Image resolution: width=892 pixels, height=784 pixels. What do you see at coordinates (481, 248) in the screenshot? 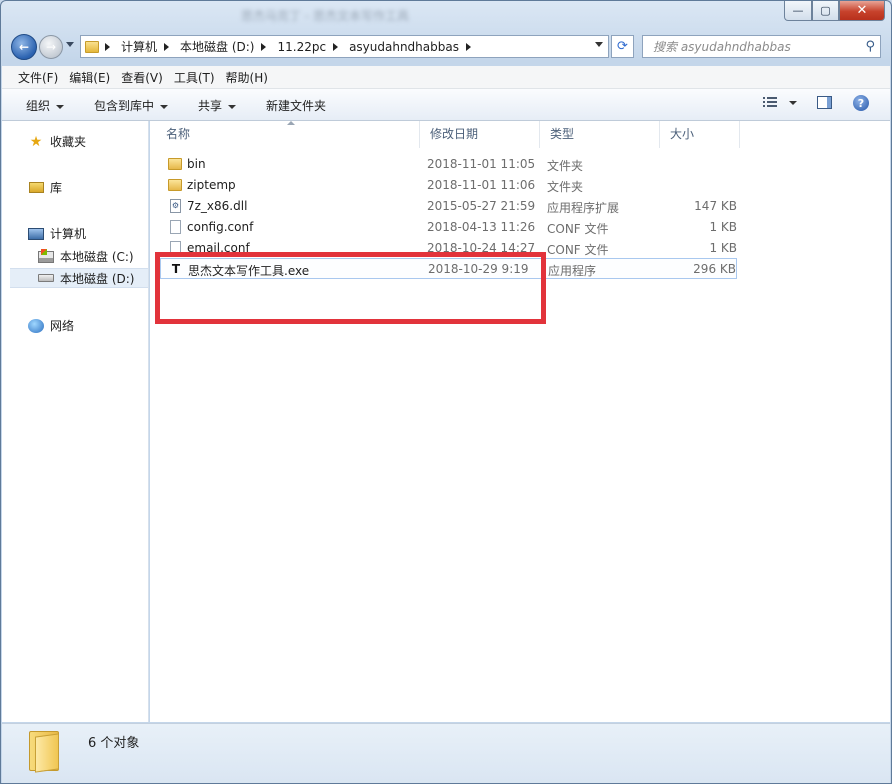
I see `file-date: 2018-10-24 14:27` at bounding box center [481, 248].